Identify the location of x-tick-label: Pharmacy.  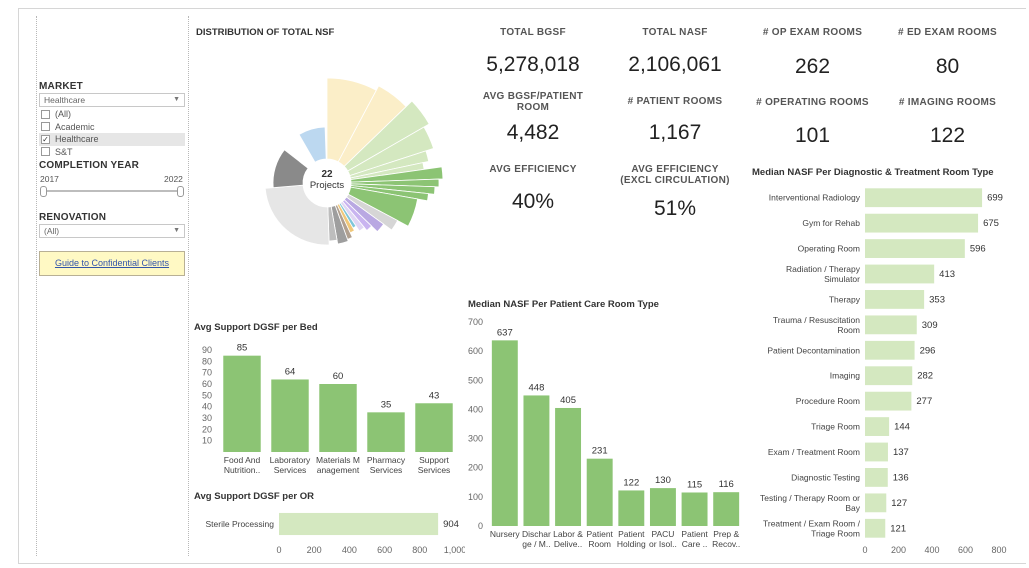
(386, 460).